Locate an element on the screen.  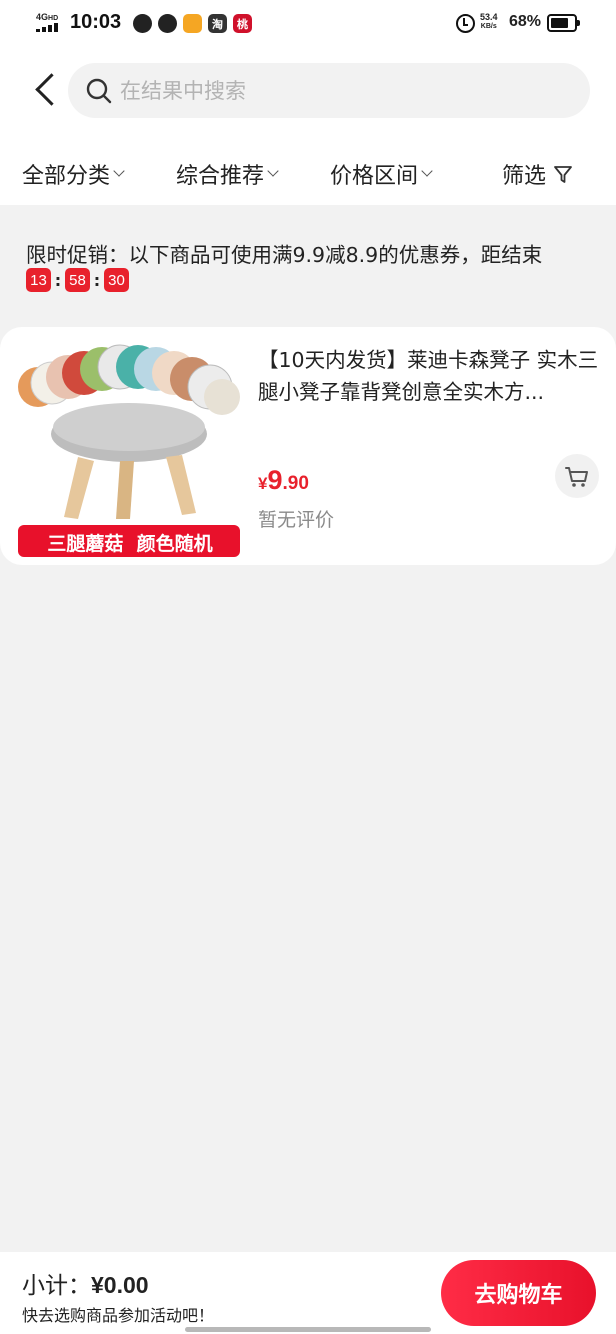
signal-icon is located at coordinates (49, 27).